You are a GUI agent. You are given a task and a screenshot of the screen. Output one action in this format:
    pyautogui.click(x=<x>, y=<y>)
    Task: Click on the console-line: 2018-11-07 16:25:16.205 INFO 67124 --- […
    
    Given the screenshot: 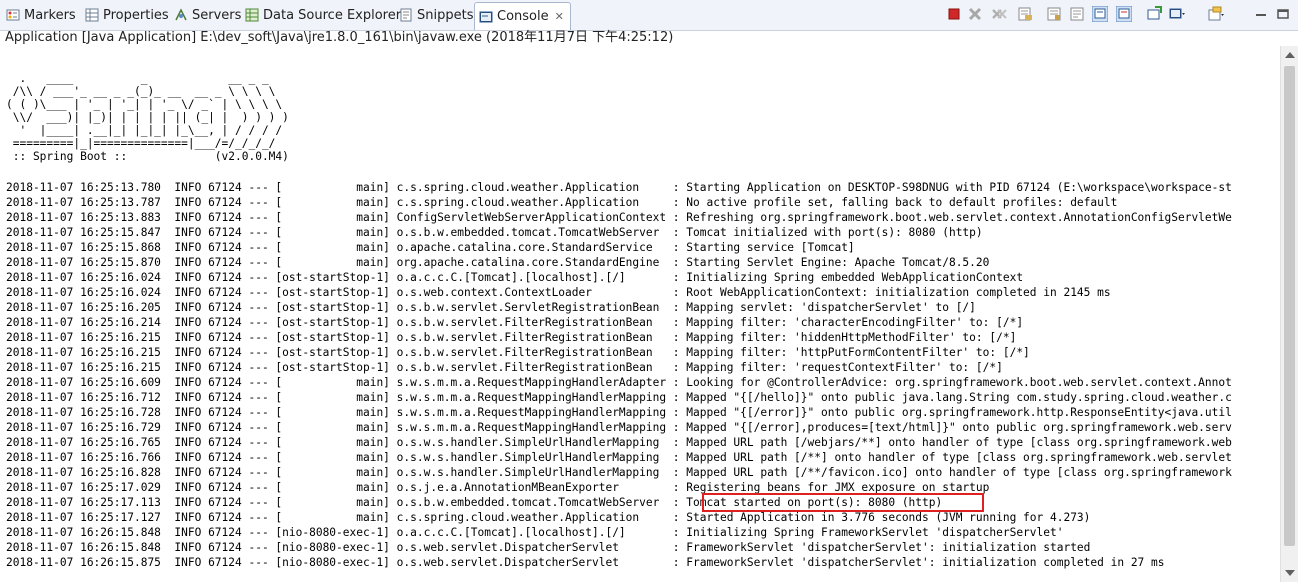 What is the action you would take?
    pyautogui.click(x=491, y=307)
    